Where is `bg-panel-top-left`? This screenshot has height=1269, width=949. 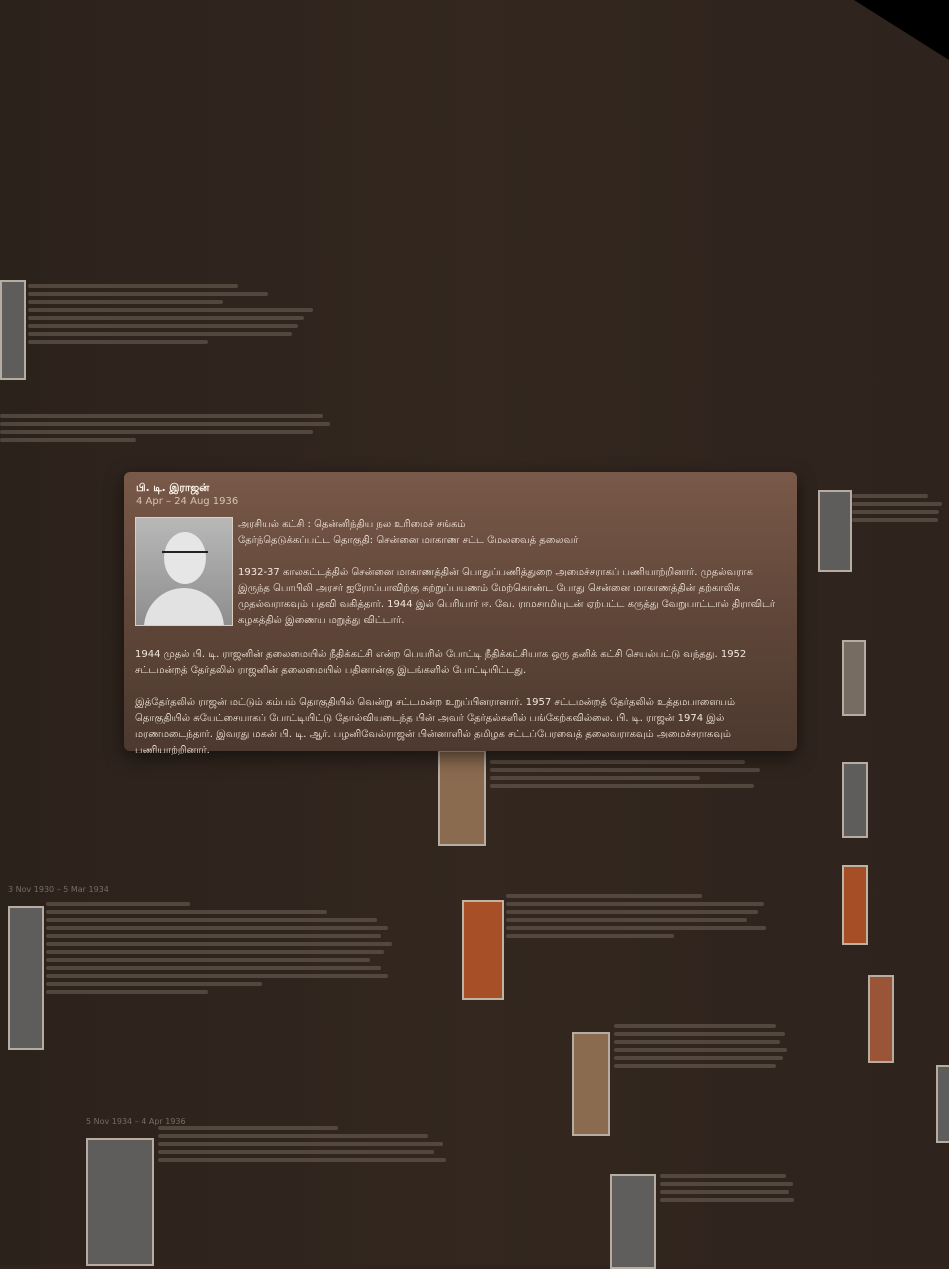 bg-panel-top-left is located at coordinates (170, 365).